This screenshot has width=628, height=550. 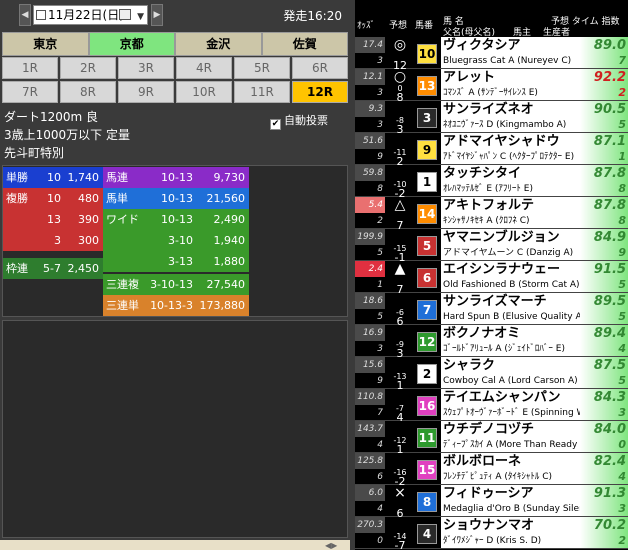 I want to click on payout-combination: 13, so click(x=54, y=219).